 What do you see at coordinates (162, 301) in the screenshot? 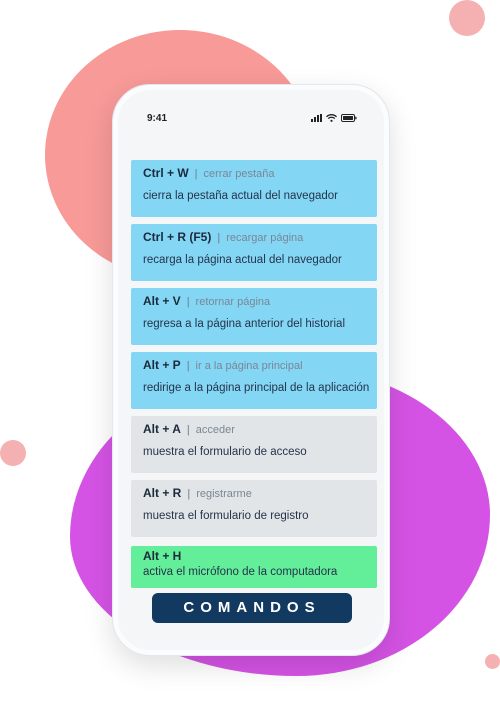
I see `shortcut-key: Alt + V` at bounding box center [162, 301].